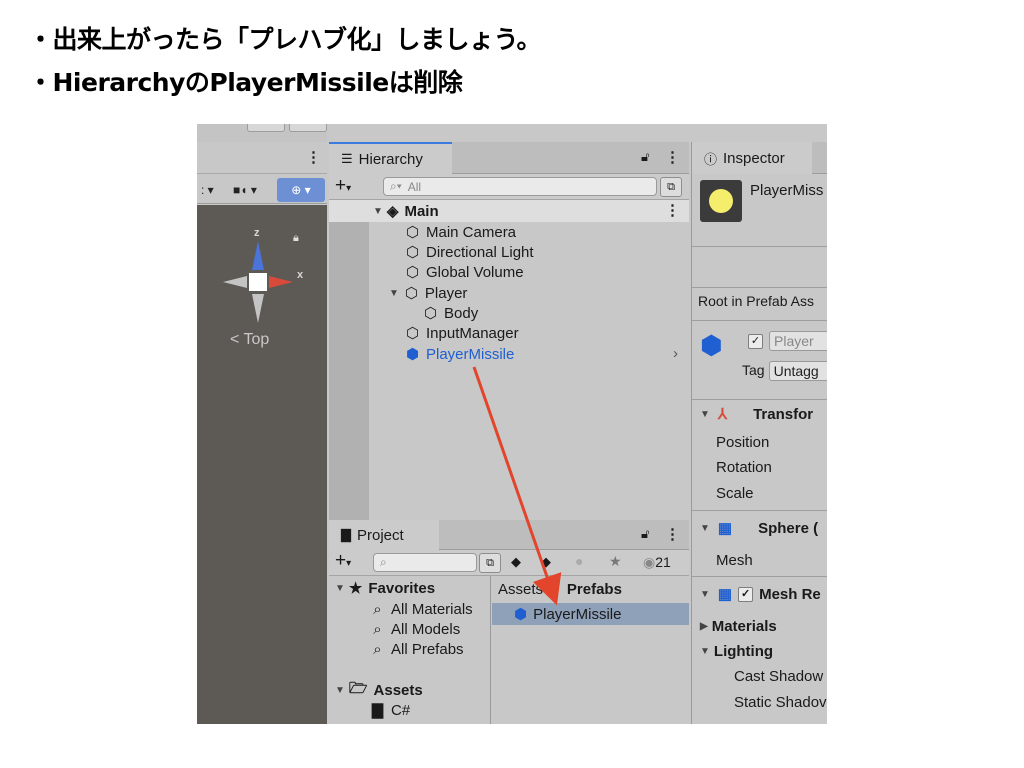 The width and height of the screenshot is (1024, 768). Describe the element at coordinates (675, 353) in the screenshot. I see `open-prefab-chevron-icon: ›` at that location.